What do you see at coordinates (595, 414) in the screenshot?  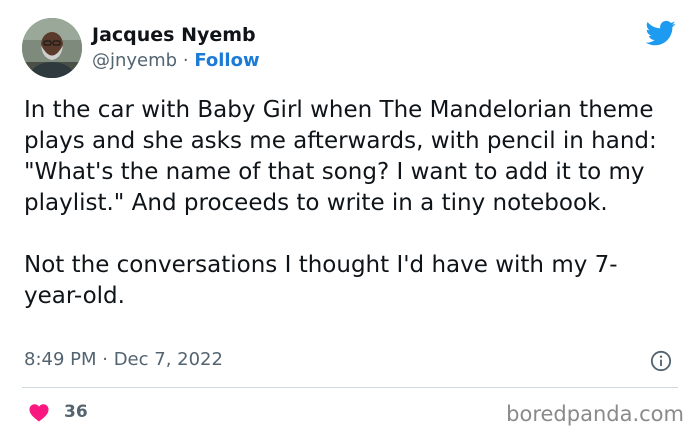 I see `watermark: boredpanda.com` at bounding box center [595, 414].